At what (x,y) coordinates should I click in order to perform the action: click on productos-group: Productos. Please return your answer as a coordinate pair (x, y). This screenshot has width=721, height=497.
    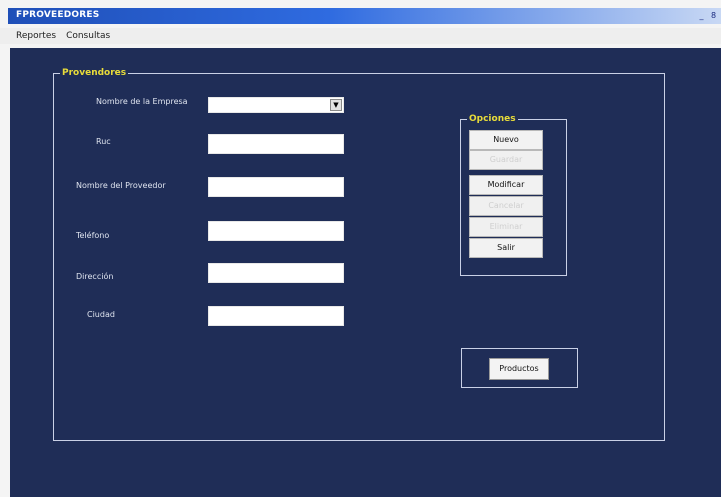
    Looking at the image, I should click on (519, 368).